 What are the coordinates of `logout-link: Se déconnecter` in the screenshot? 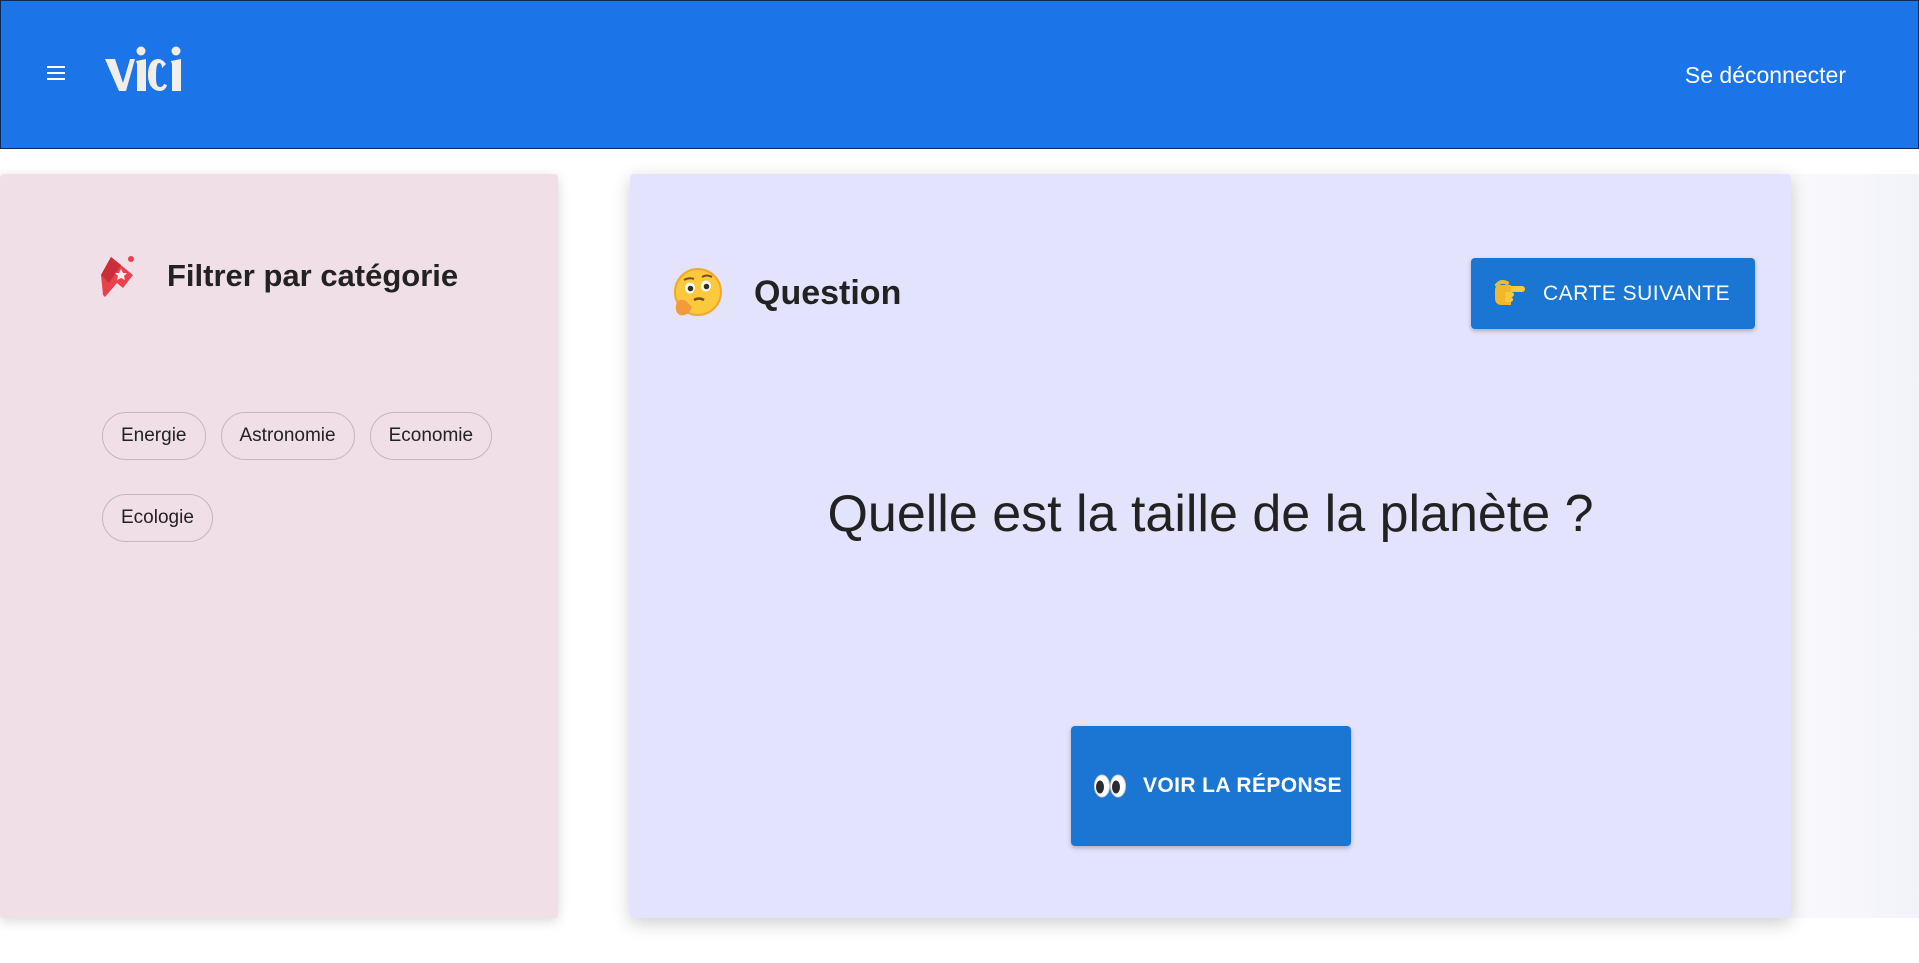 It's located at (1765, 75).